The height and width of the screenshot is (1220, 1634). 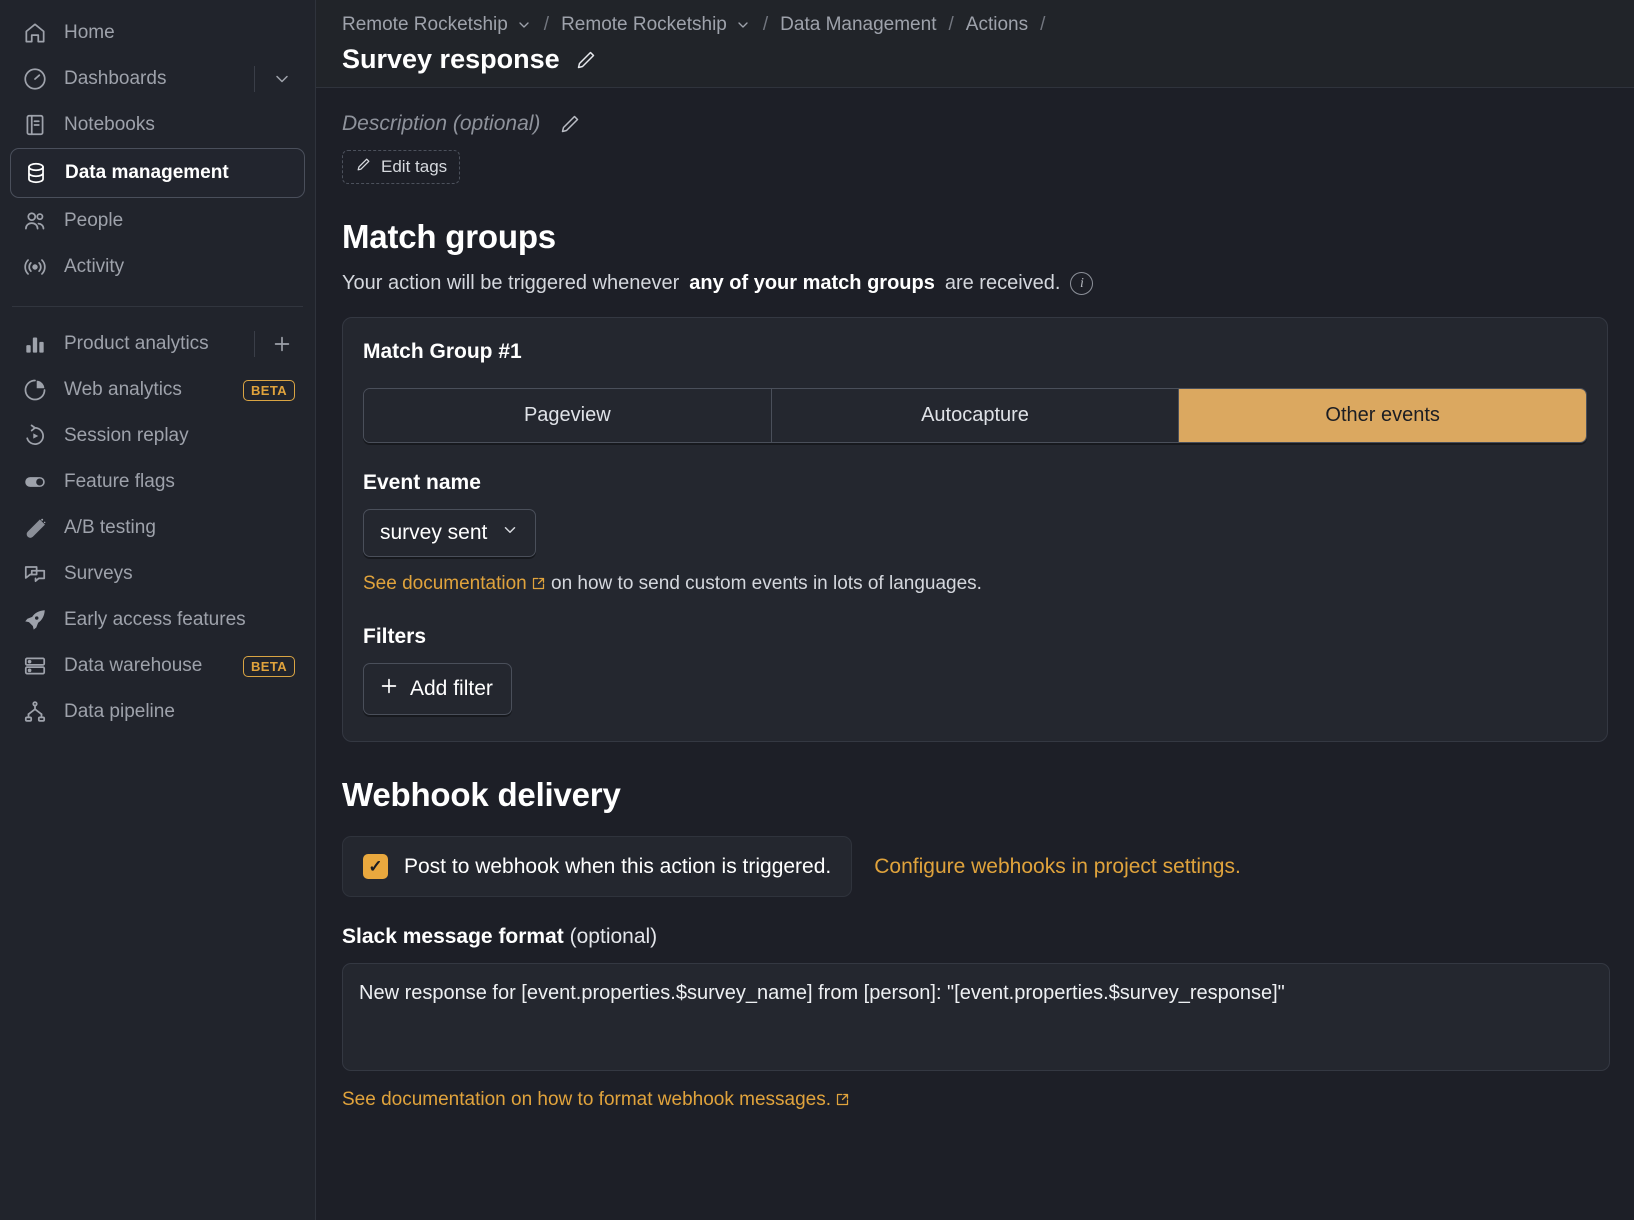 I want to click on sidebar-item-ab-testing: A/B testing, so click(x=157, y=528).